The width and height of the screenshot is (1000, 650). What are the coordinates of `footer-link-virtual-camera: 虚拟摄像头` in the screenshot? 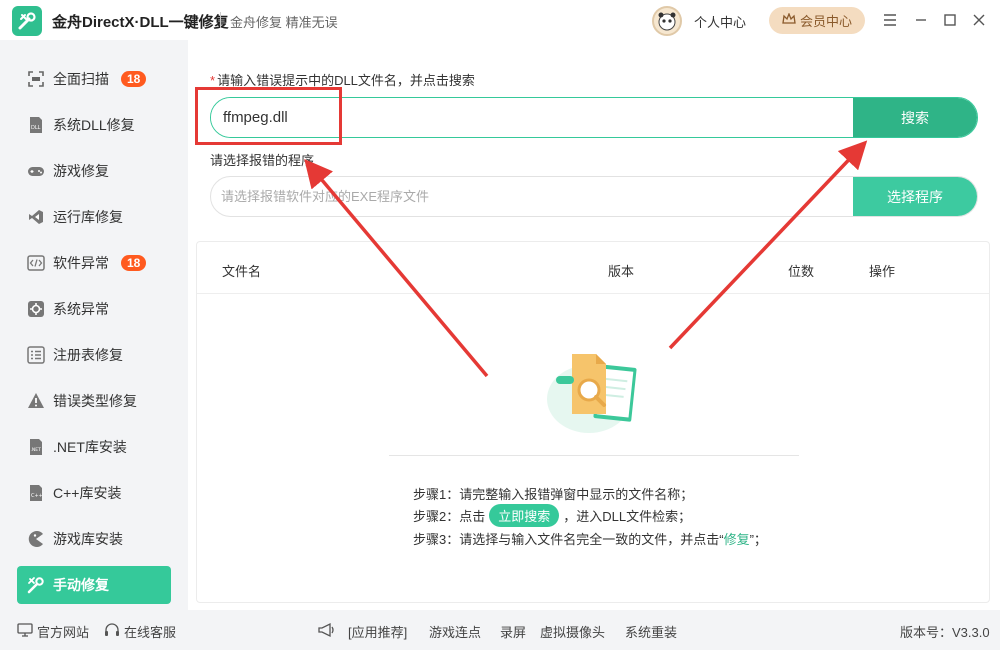 It's located at (572, 631).